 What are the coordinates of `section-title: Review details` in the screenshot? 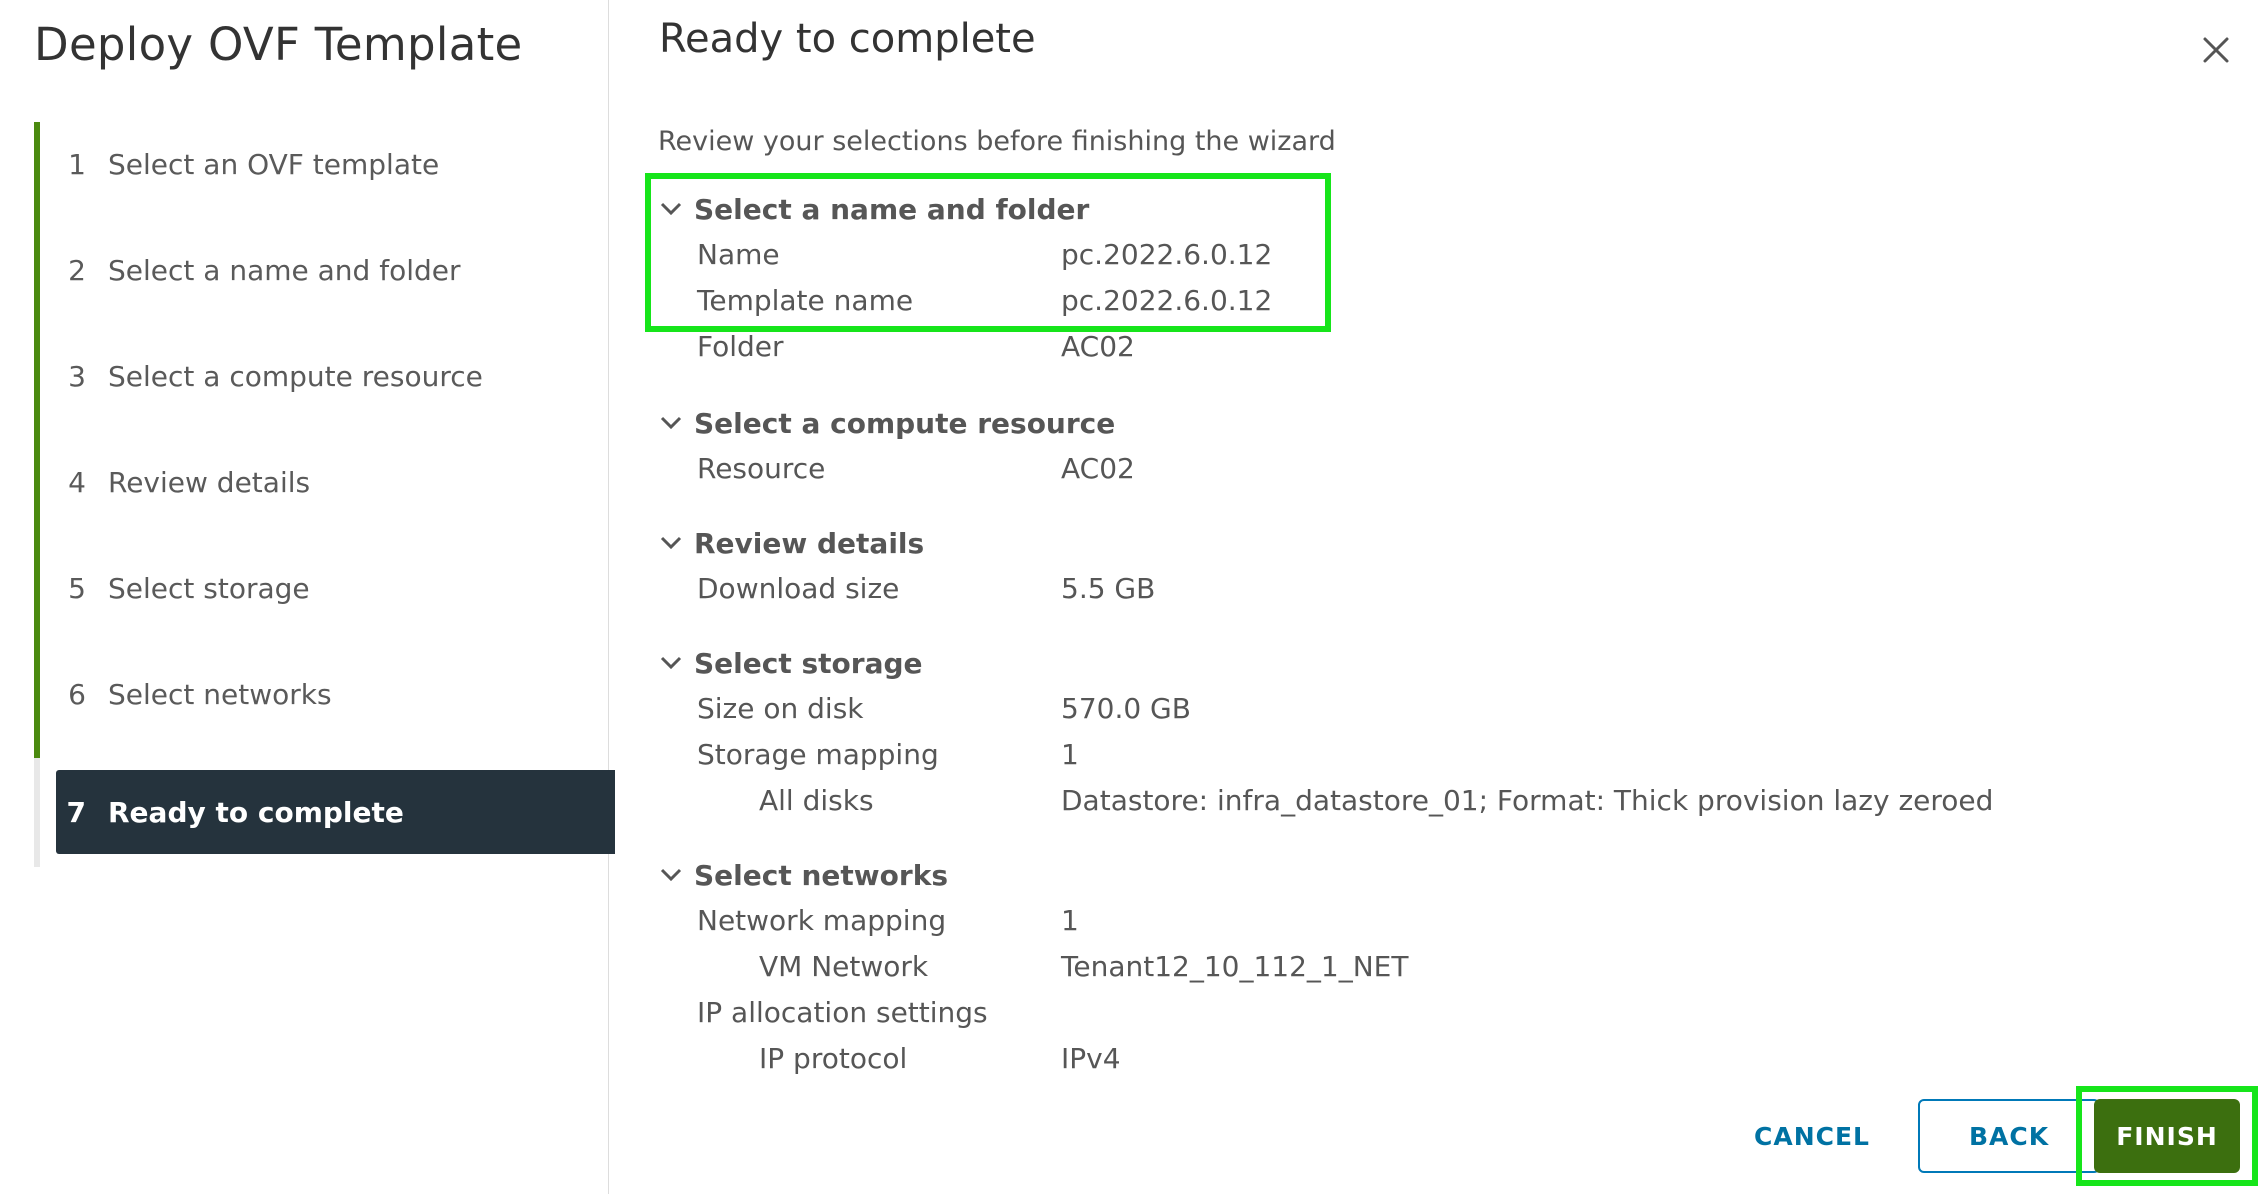 It's located at (809, 543).